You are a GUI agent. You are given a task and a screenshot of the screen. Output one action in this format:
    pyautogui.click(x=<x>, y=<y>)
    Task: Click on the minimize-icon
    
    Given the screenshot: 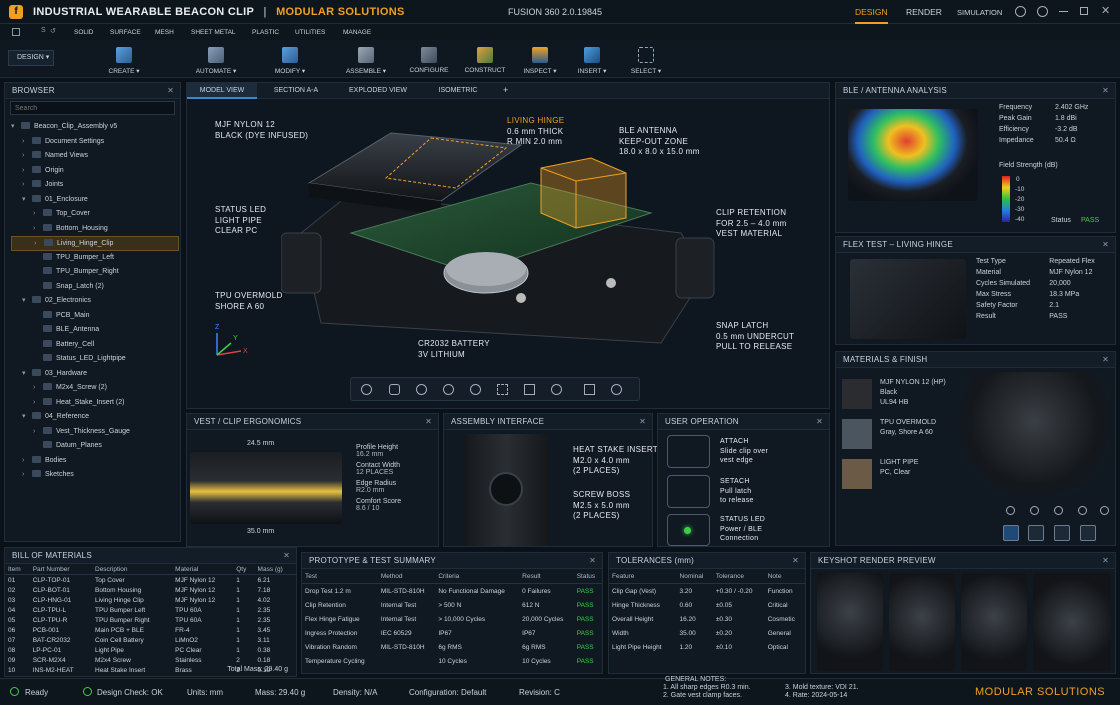 What is the action you would take?
    pyautogui.click(x=1063, y=11)
    